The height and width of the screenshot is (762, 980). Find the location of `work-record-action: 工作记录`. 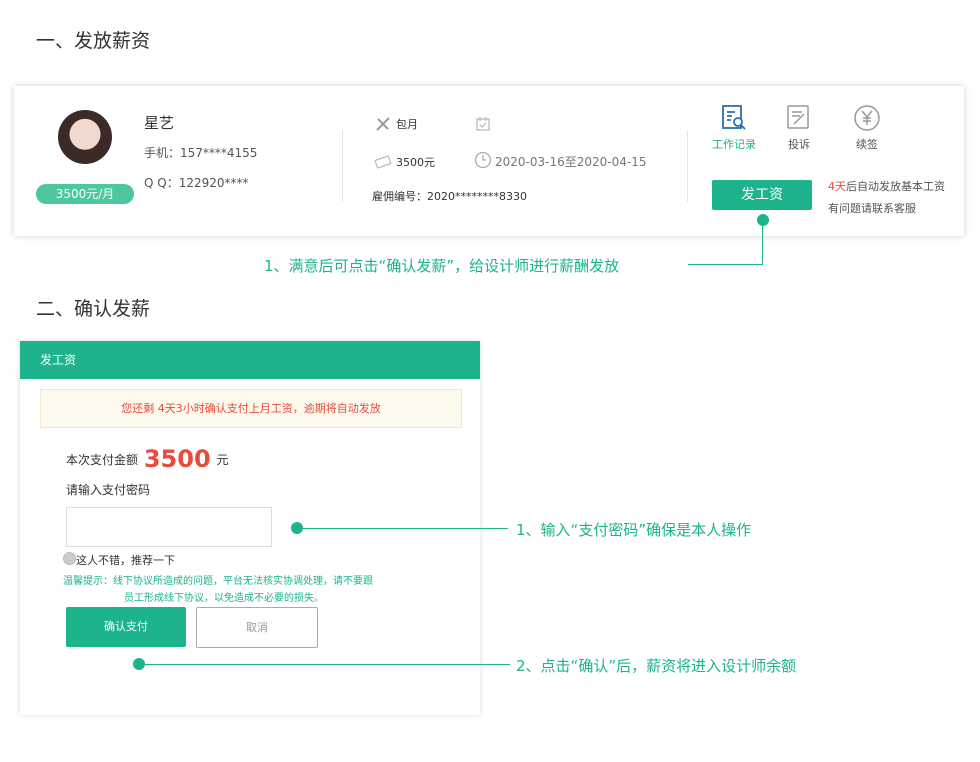

work-record-action: 工作记录 is located at coordinates (734, 128).